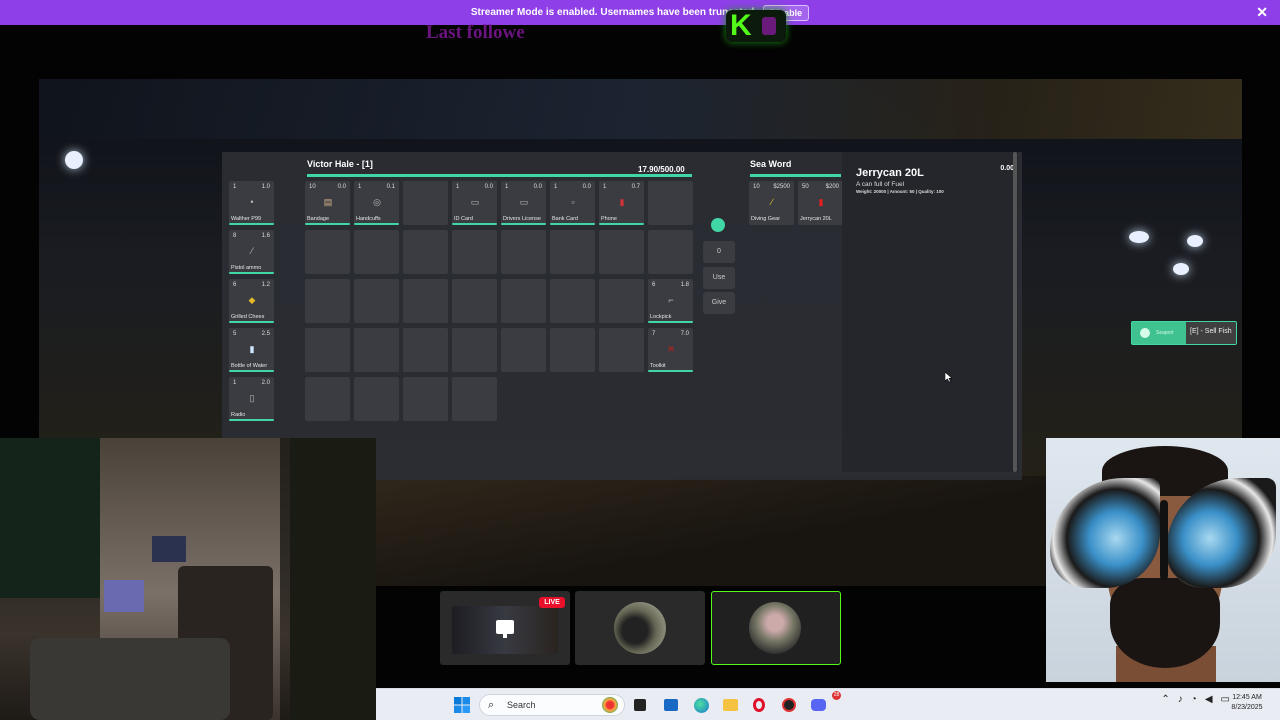 The width and height of the screenshot is (1280, 720). I want to click on item-detail-weight: 0.00, so click(1007, 168).